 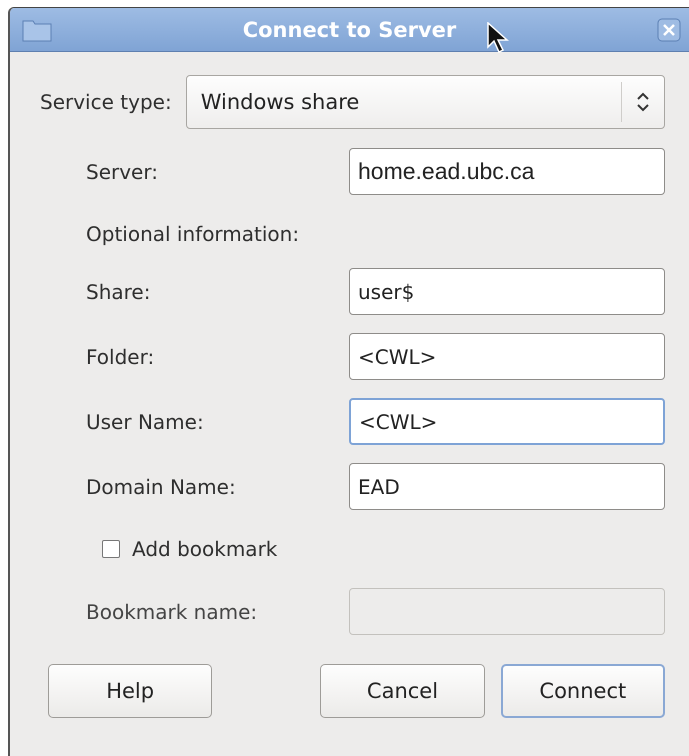 I want to click on window-title: Connect to Server, so click(x=349, y=30).